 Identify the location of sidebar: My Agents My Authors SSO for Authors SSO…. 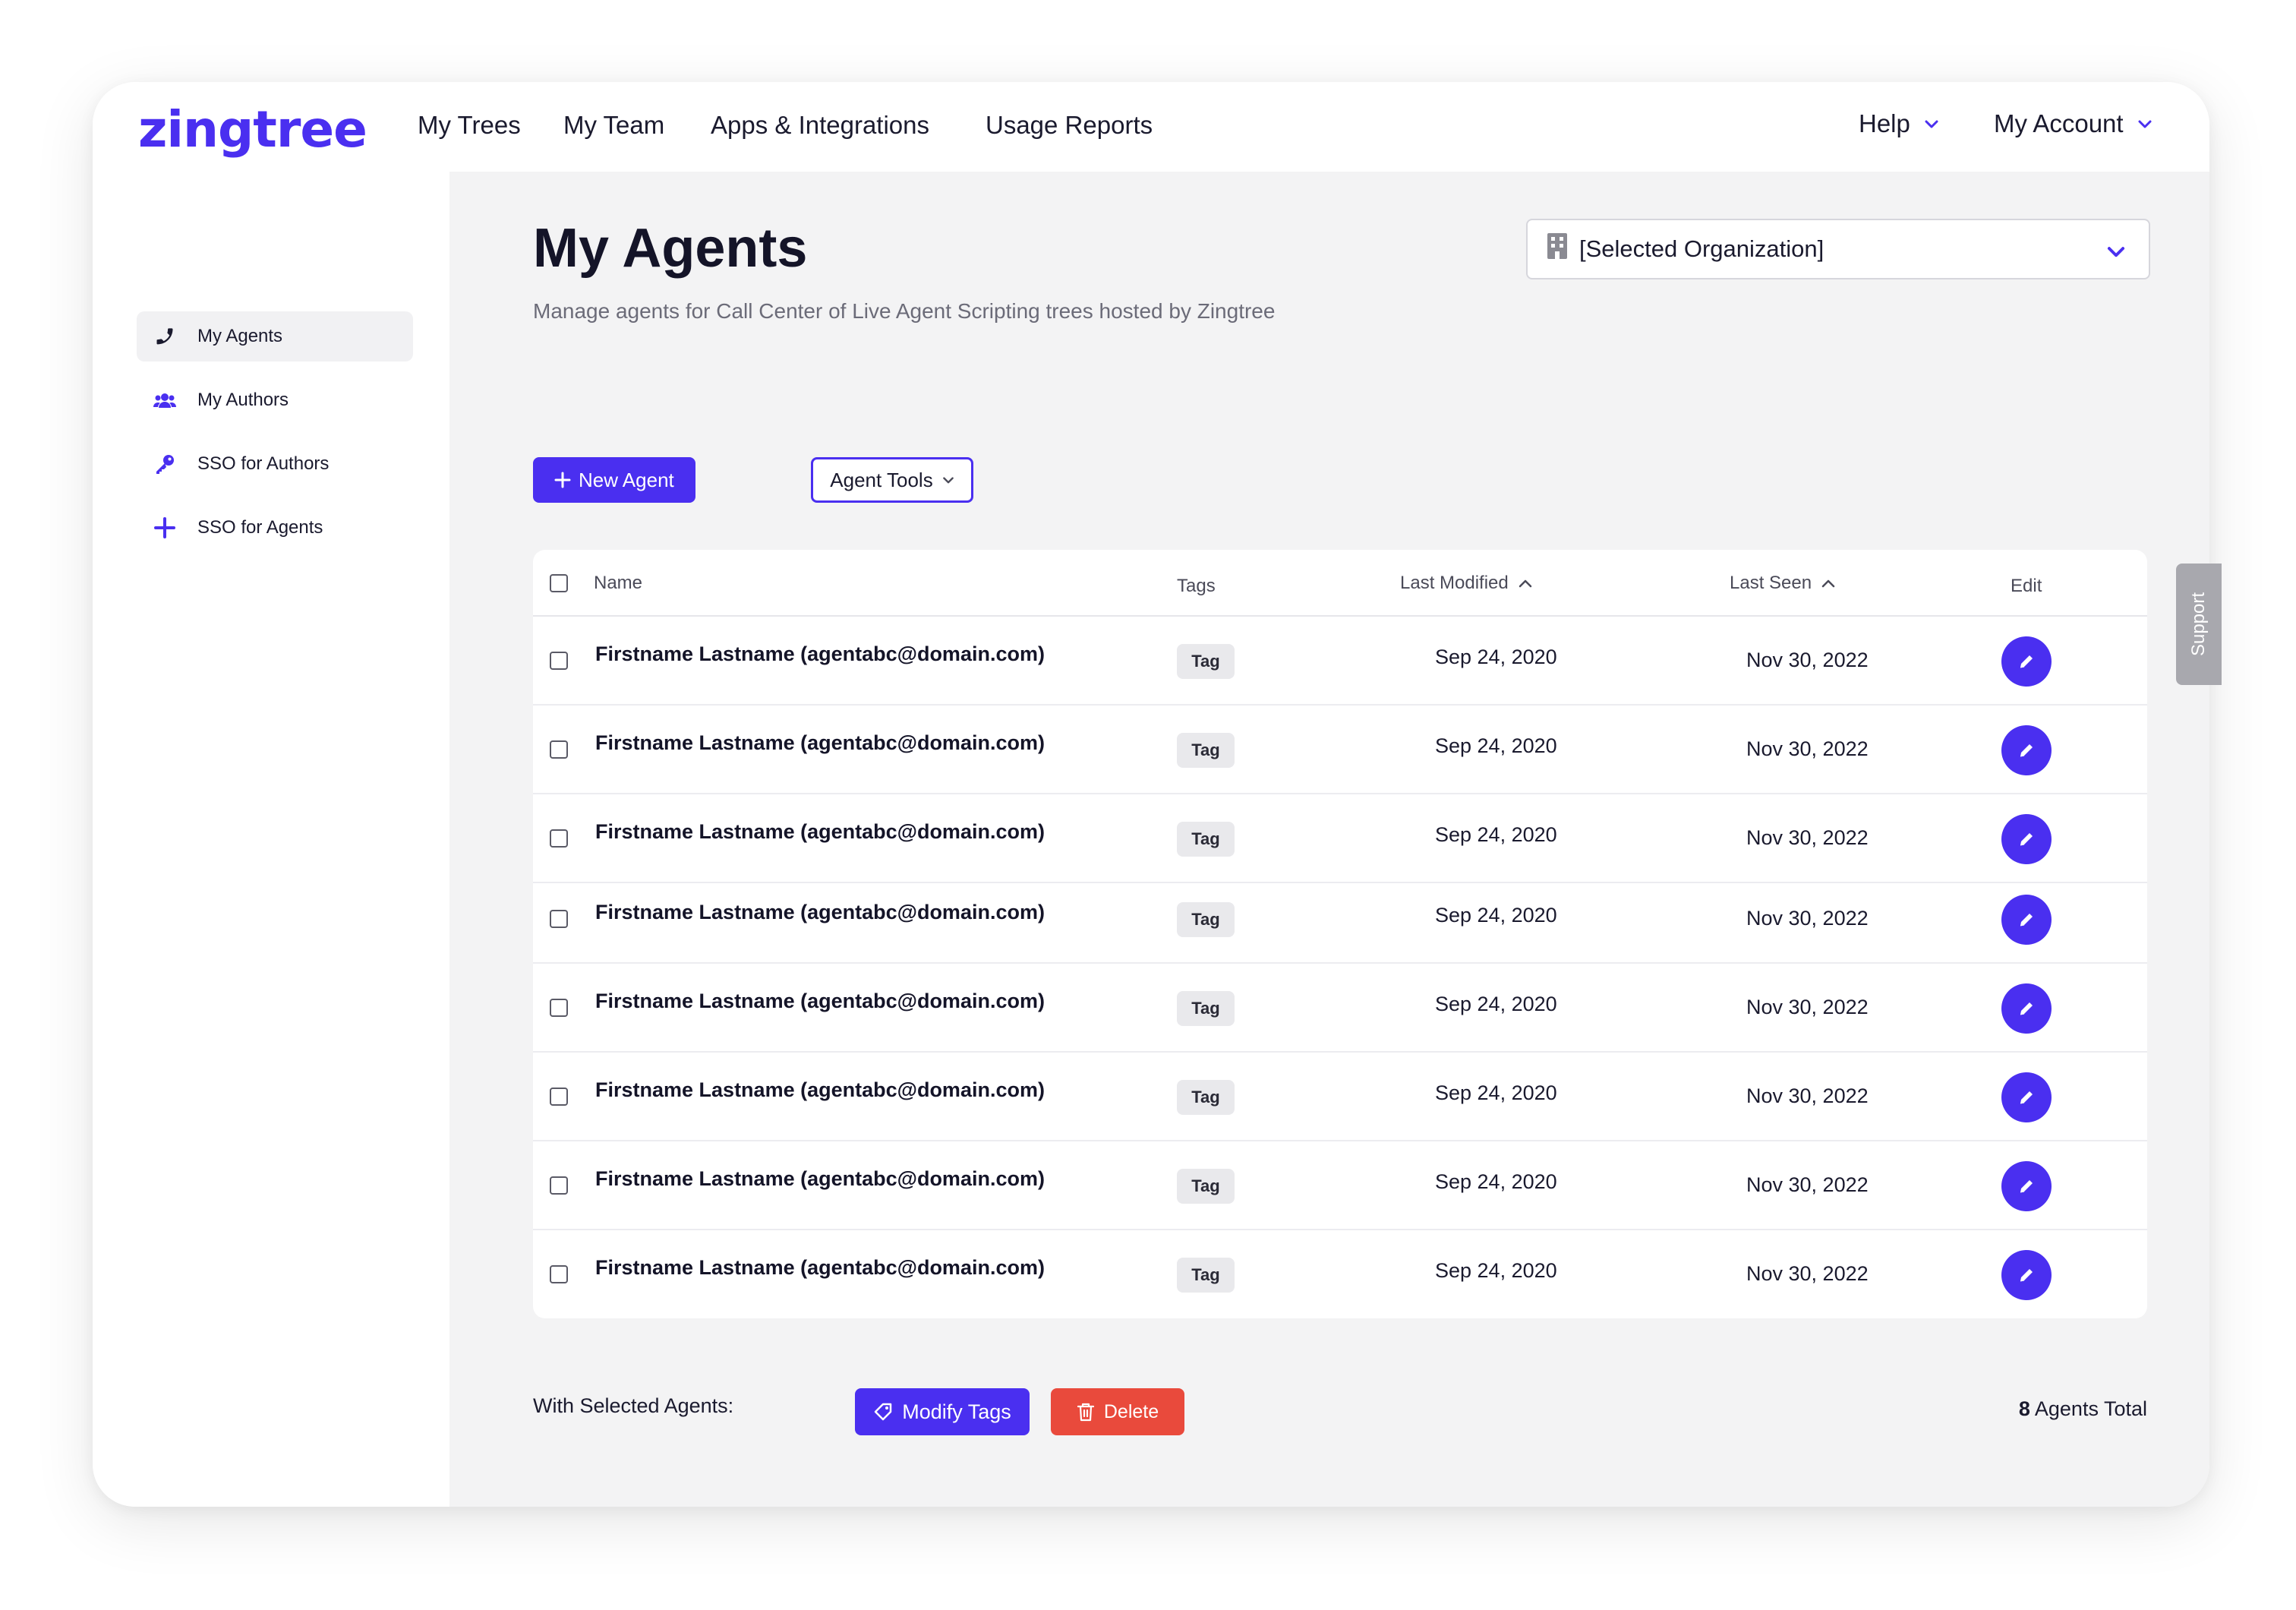
(271, 840).